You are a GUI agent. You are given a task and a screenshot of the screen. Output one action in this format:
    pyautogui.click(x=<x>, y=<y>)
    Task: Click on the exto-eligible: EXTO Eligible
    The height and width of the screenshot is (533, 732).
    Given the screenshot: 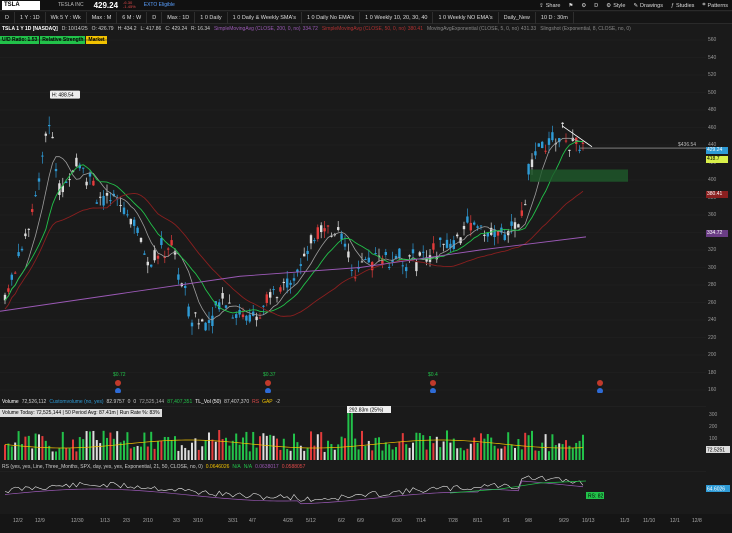 What is the action you would take?
    pyautogui.click(x=159, y=5)
    